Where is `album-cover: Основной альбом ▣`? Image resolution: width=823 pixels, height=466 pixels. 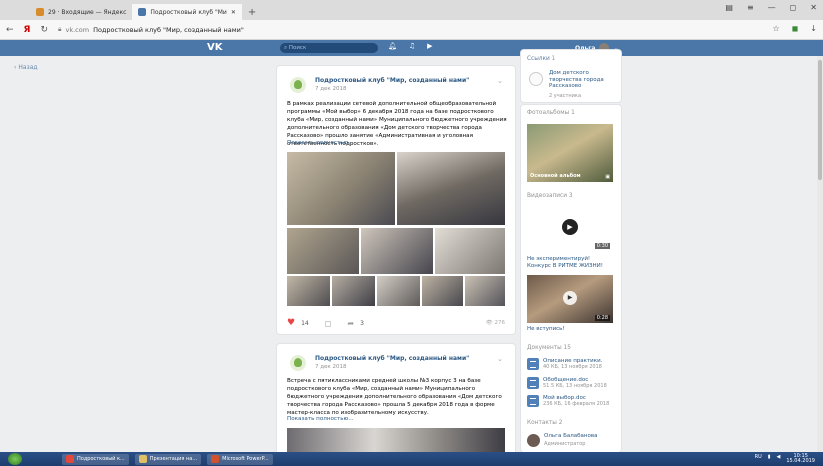
album-cover: Основной альбом ▣ is located at coordinates (570, 153).